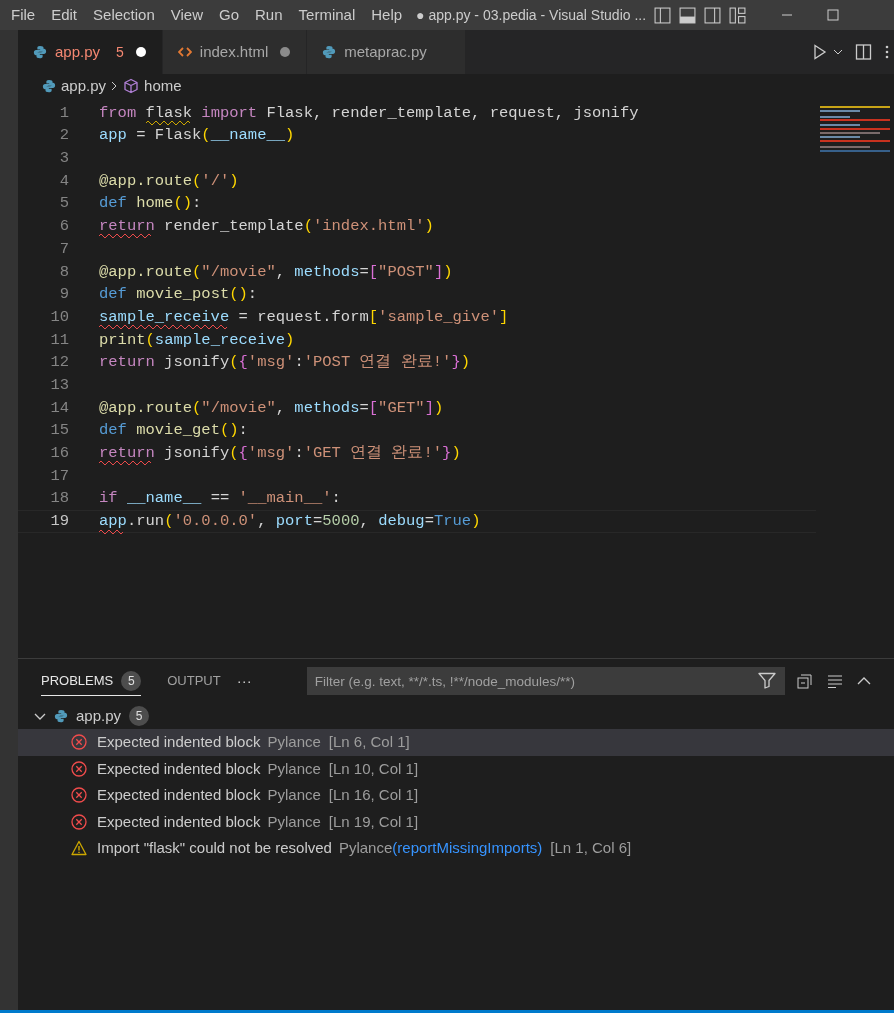 This screenshot has width=894, height=1013. What do you see at coordinates (456, 795) in the screenshot?
I see `problem-row: Expected indented block Pylance [Ln 16, Col 1]` at bounding box center [456, 795].